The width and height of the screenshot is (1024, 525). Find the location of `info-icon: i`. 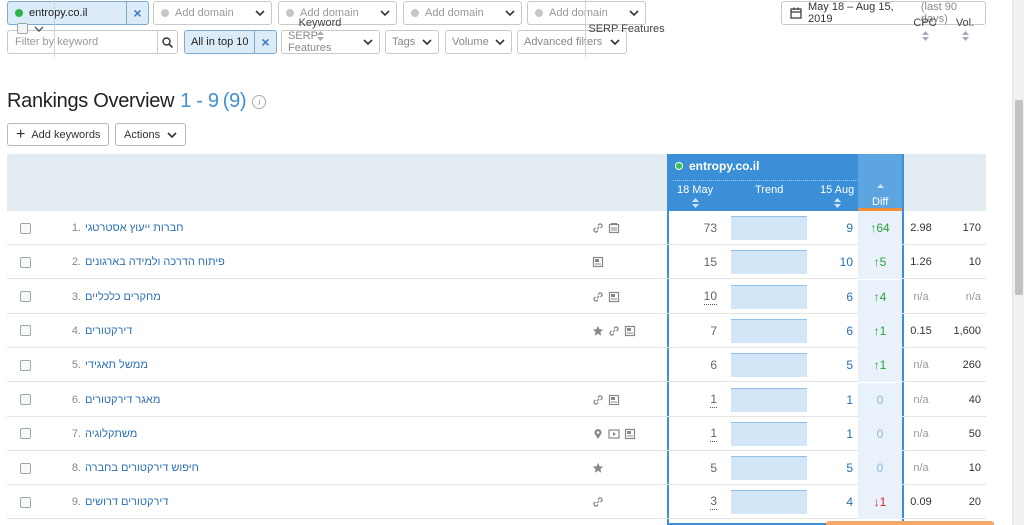

info-icon: i is located at coordinates (259, 101).